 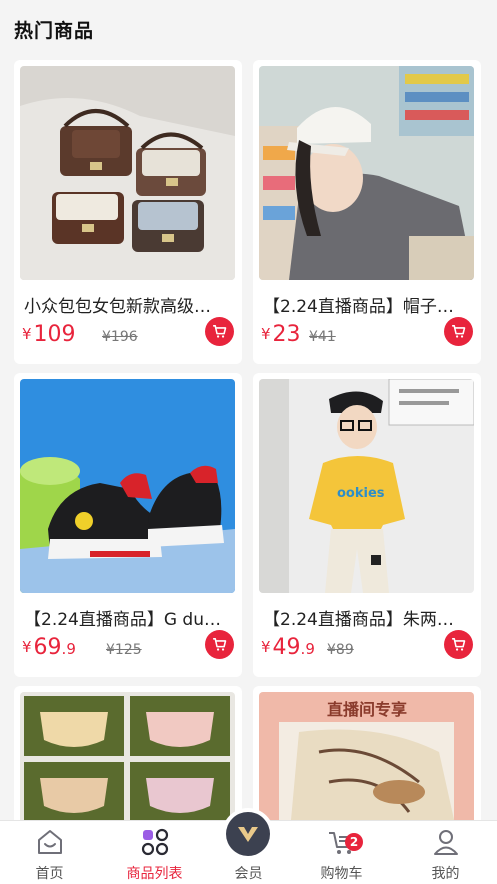 What do you see at coordinates (281, 334) in the screenshot?
I see `price: ¥23` at bounding box center [281, 334].